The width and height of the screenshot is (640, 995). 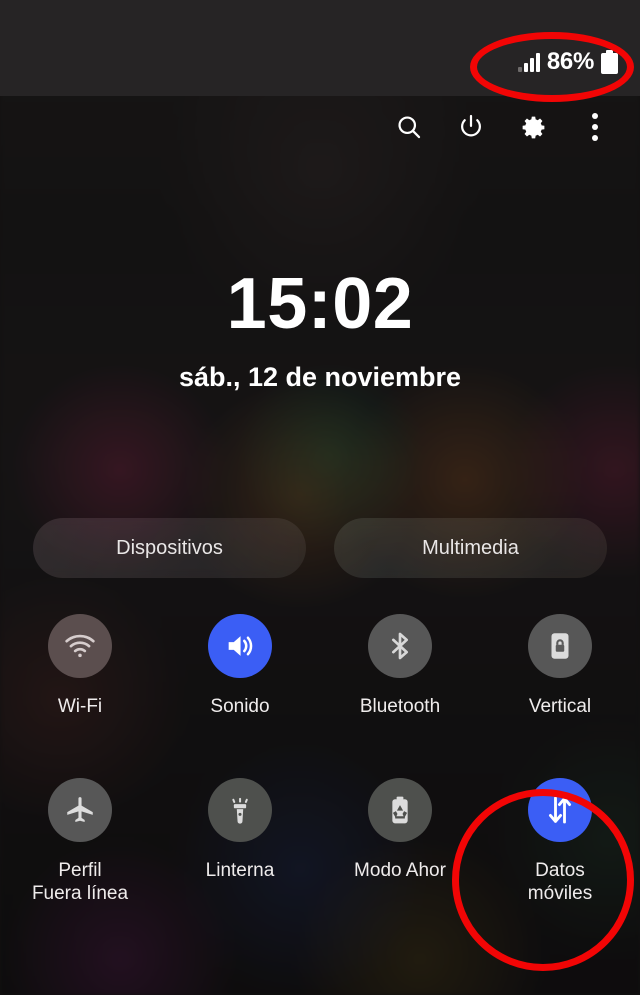 I want to click on battery-full-icon, so click(x=609, y=62).